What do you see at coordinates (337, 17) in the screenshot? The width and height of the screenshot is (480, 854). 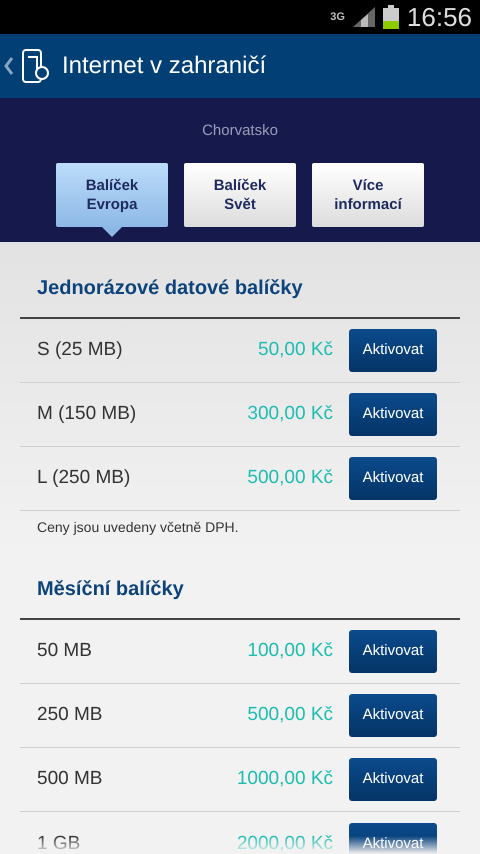 I see `network-type: 3G` at bounding box center [337, 17].